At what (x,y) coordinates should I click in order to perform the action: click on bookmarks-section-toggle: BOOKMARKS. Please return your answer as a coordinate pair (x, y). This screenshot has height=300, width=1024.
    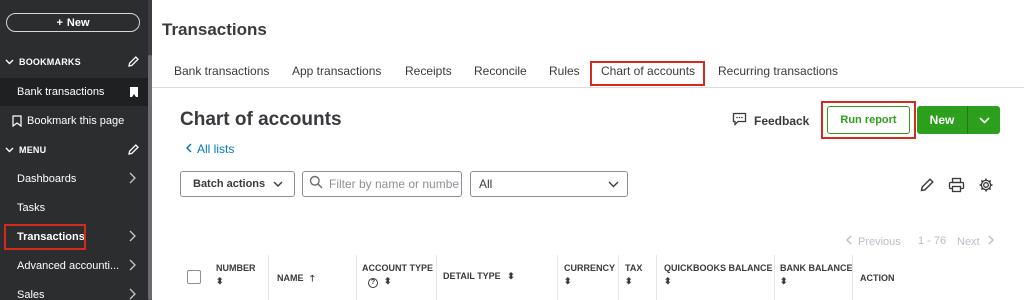
    Looking at the image, I should click on (74, 62).